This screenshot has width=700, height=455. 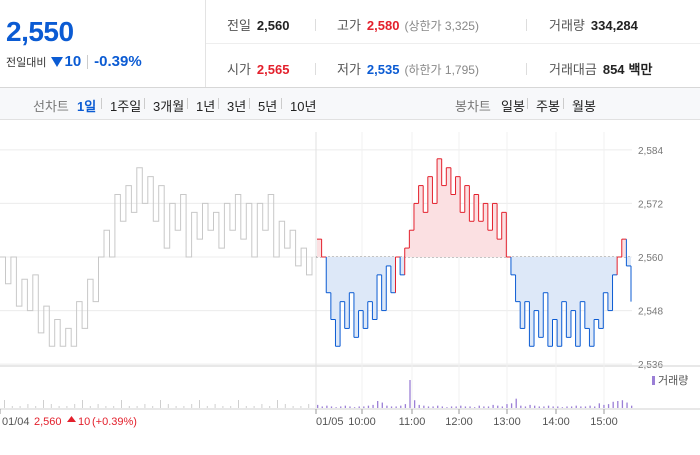 I want to click on up-triangle-icon, so click(x=71, y=419).